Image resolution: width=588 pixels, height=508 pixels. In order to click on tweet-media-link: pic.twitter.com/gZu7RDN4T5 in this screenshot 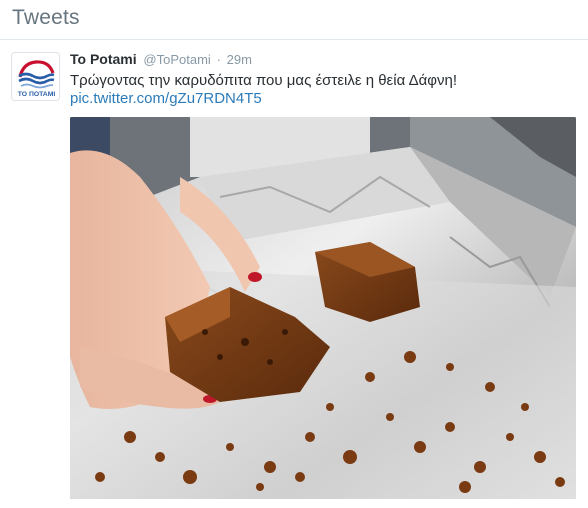, I will do `click(166, 99)`.